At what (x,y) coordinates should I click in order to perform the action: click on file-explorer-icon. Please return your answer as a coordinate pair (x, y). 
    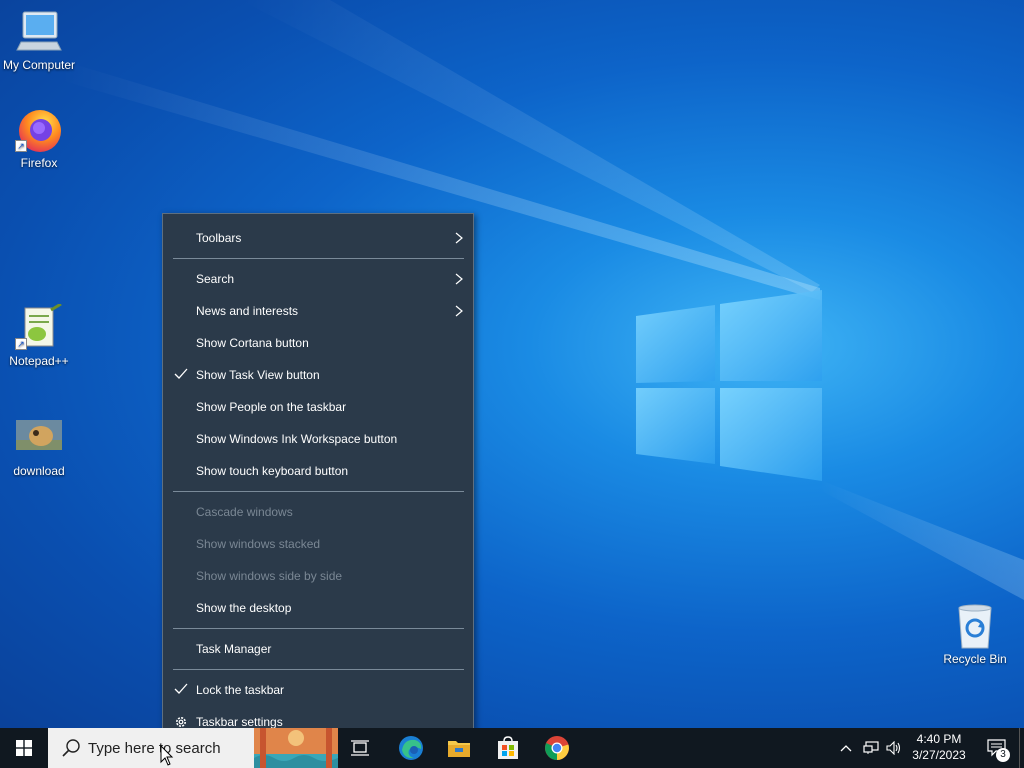
    Looking at the image, I should click on (459, 749).